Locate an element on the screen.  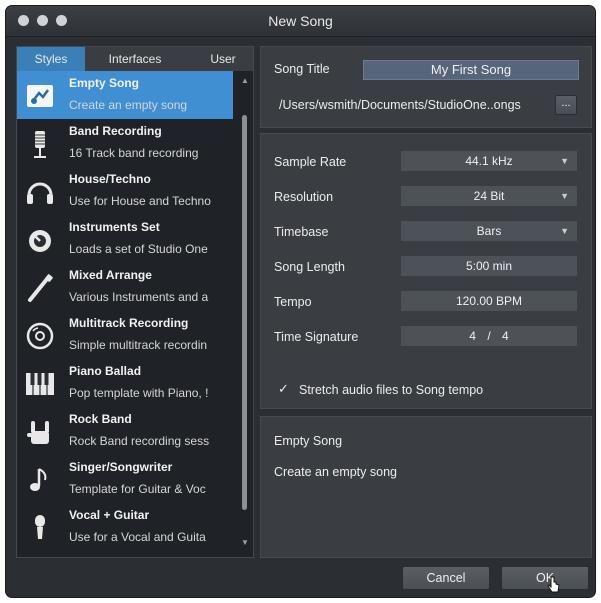
scrollbar-thumb is located at coordinates (244, 312).